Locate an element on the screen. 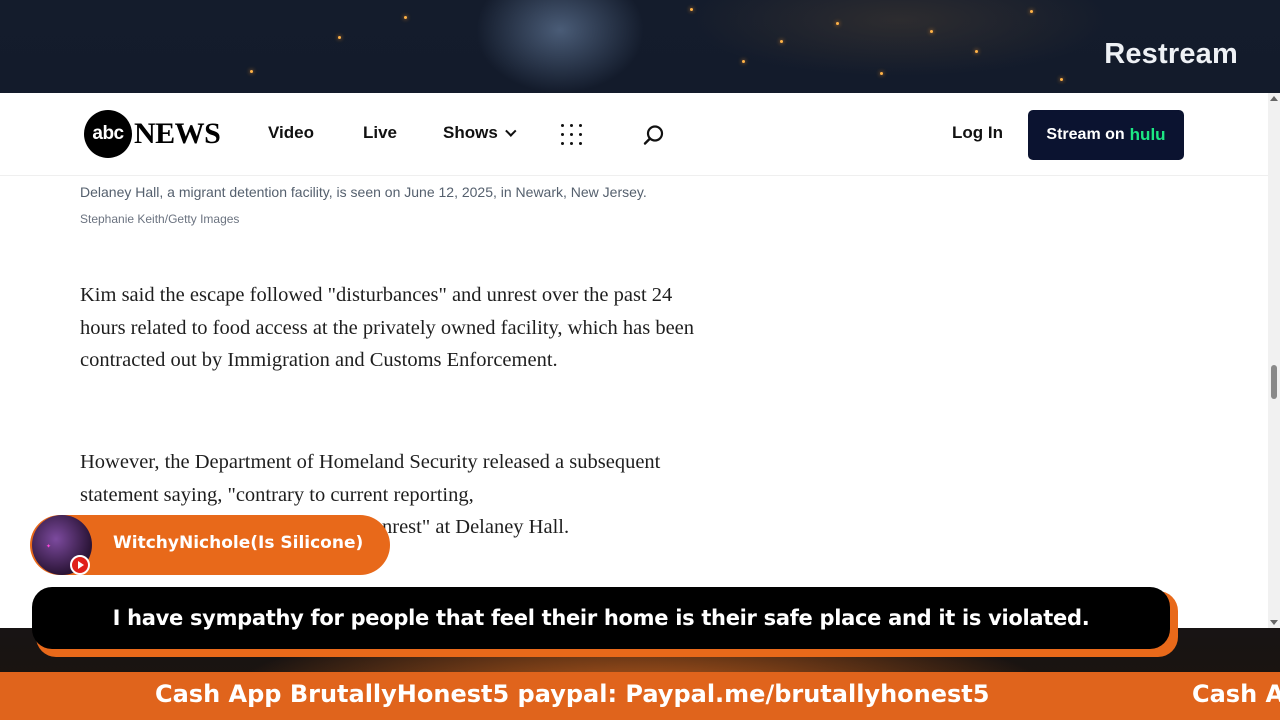 The height and width of the screenshot is (720, 1280). abc-news-logo: abc NEWS is located at coordinates (152, 134).